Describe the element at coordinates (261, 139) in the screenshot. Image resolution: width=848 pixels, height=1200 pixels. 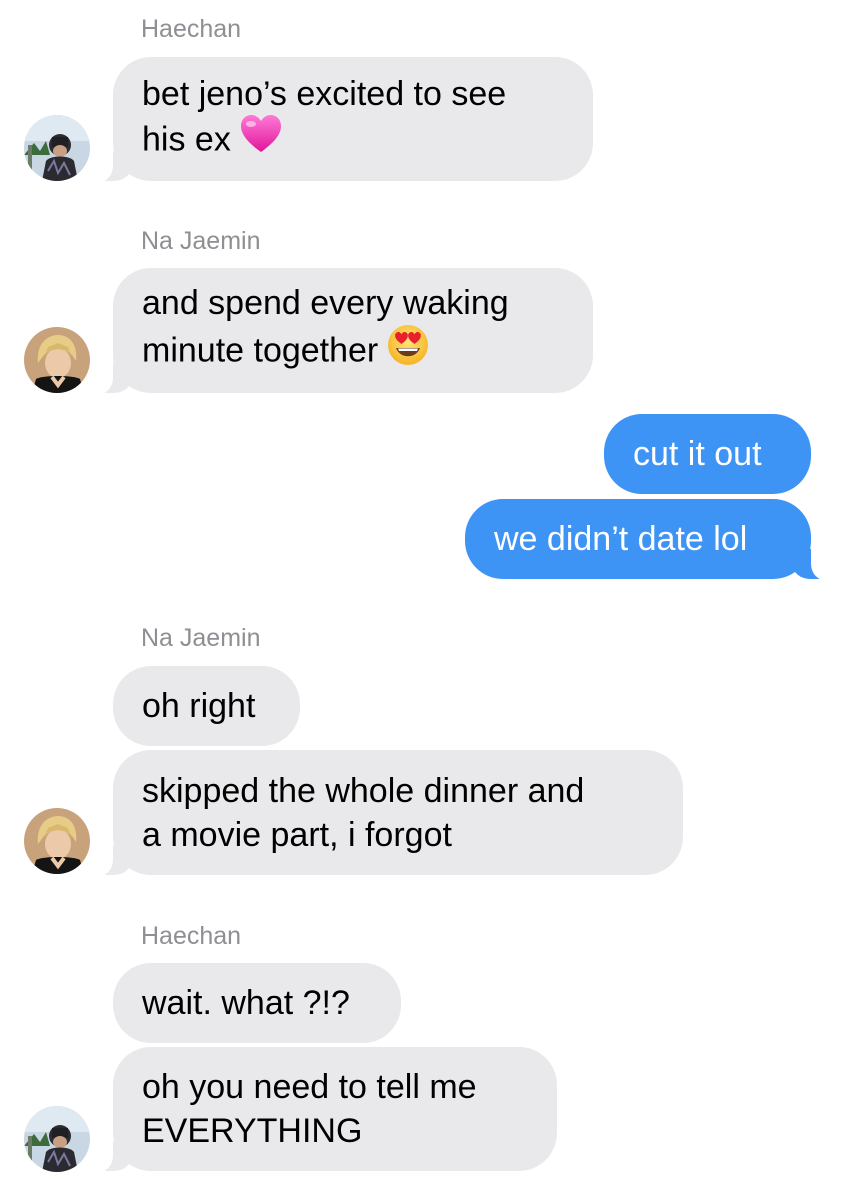
I see `heart-icon` at that location.